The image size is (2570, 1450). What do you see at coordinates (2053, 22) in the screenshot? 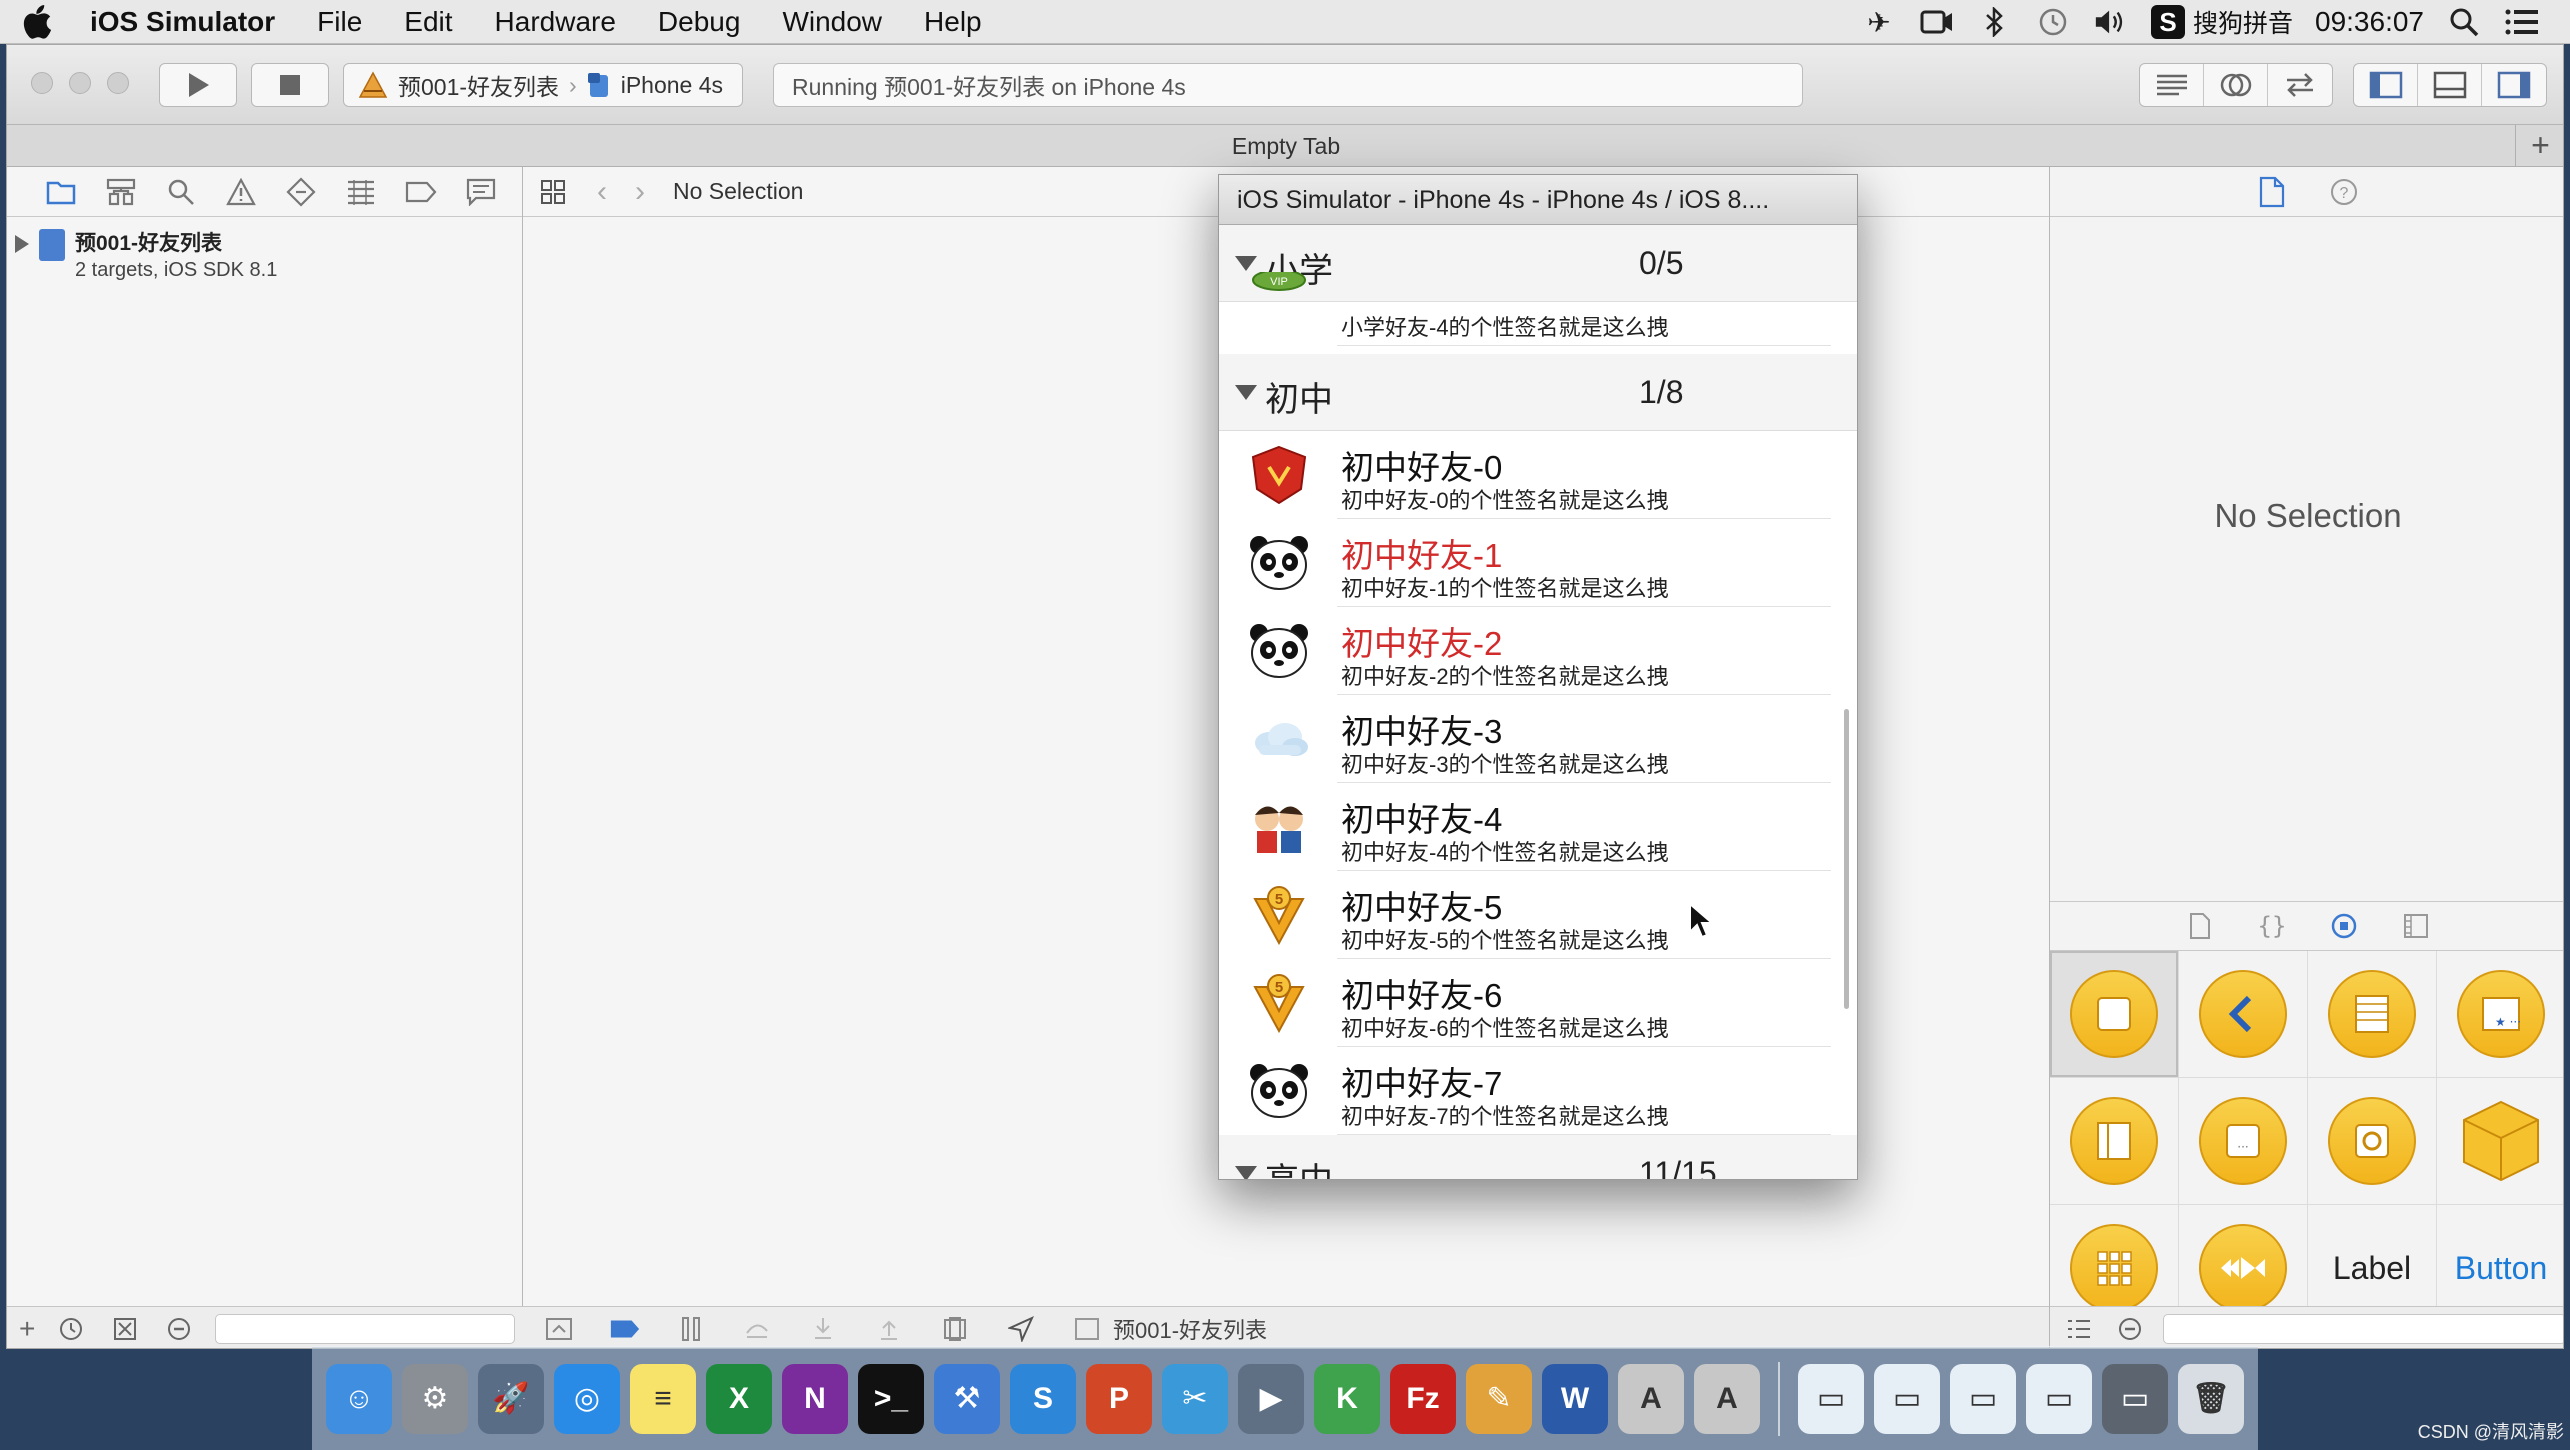
I see `time-machine-icon` at bounding box center [2053, 22].